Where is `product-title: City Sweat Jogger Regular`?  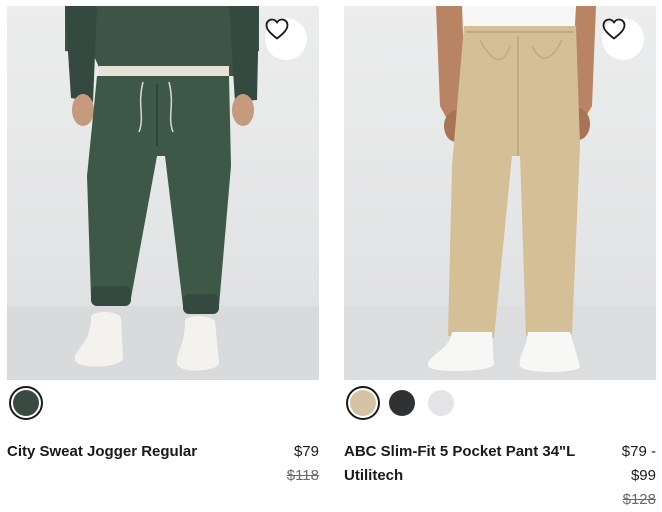 product-title: City Sweat Jogger Regular is located at coordinates (132, 464).